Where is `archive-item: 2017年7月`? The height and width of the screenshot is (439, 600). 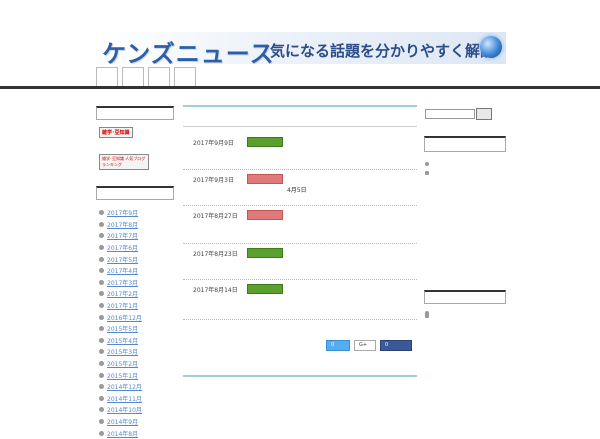
archive-item: 2017年7月 is located at coordinates (120, 236).